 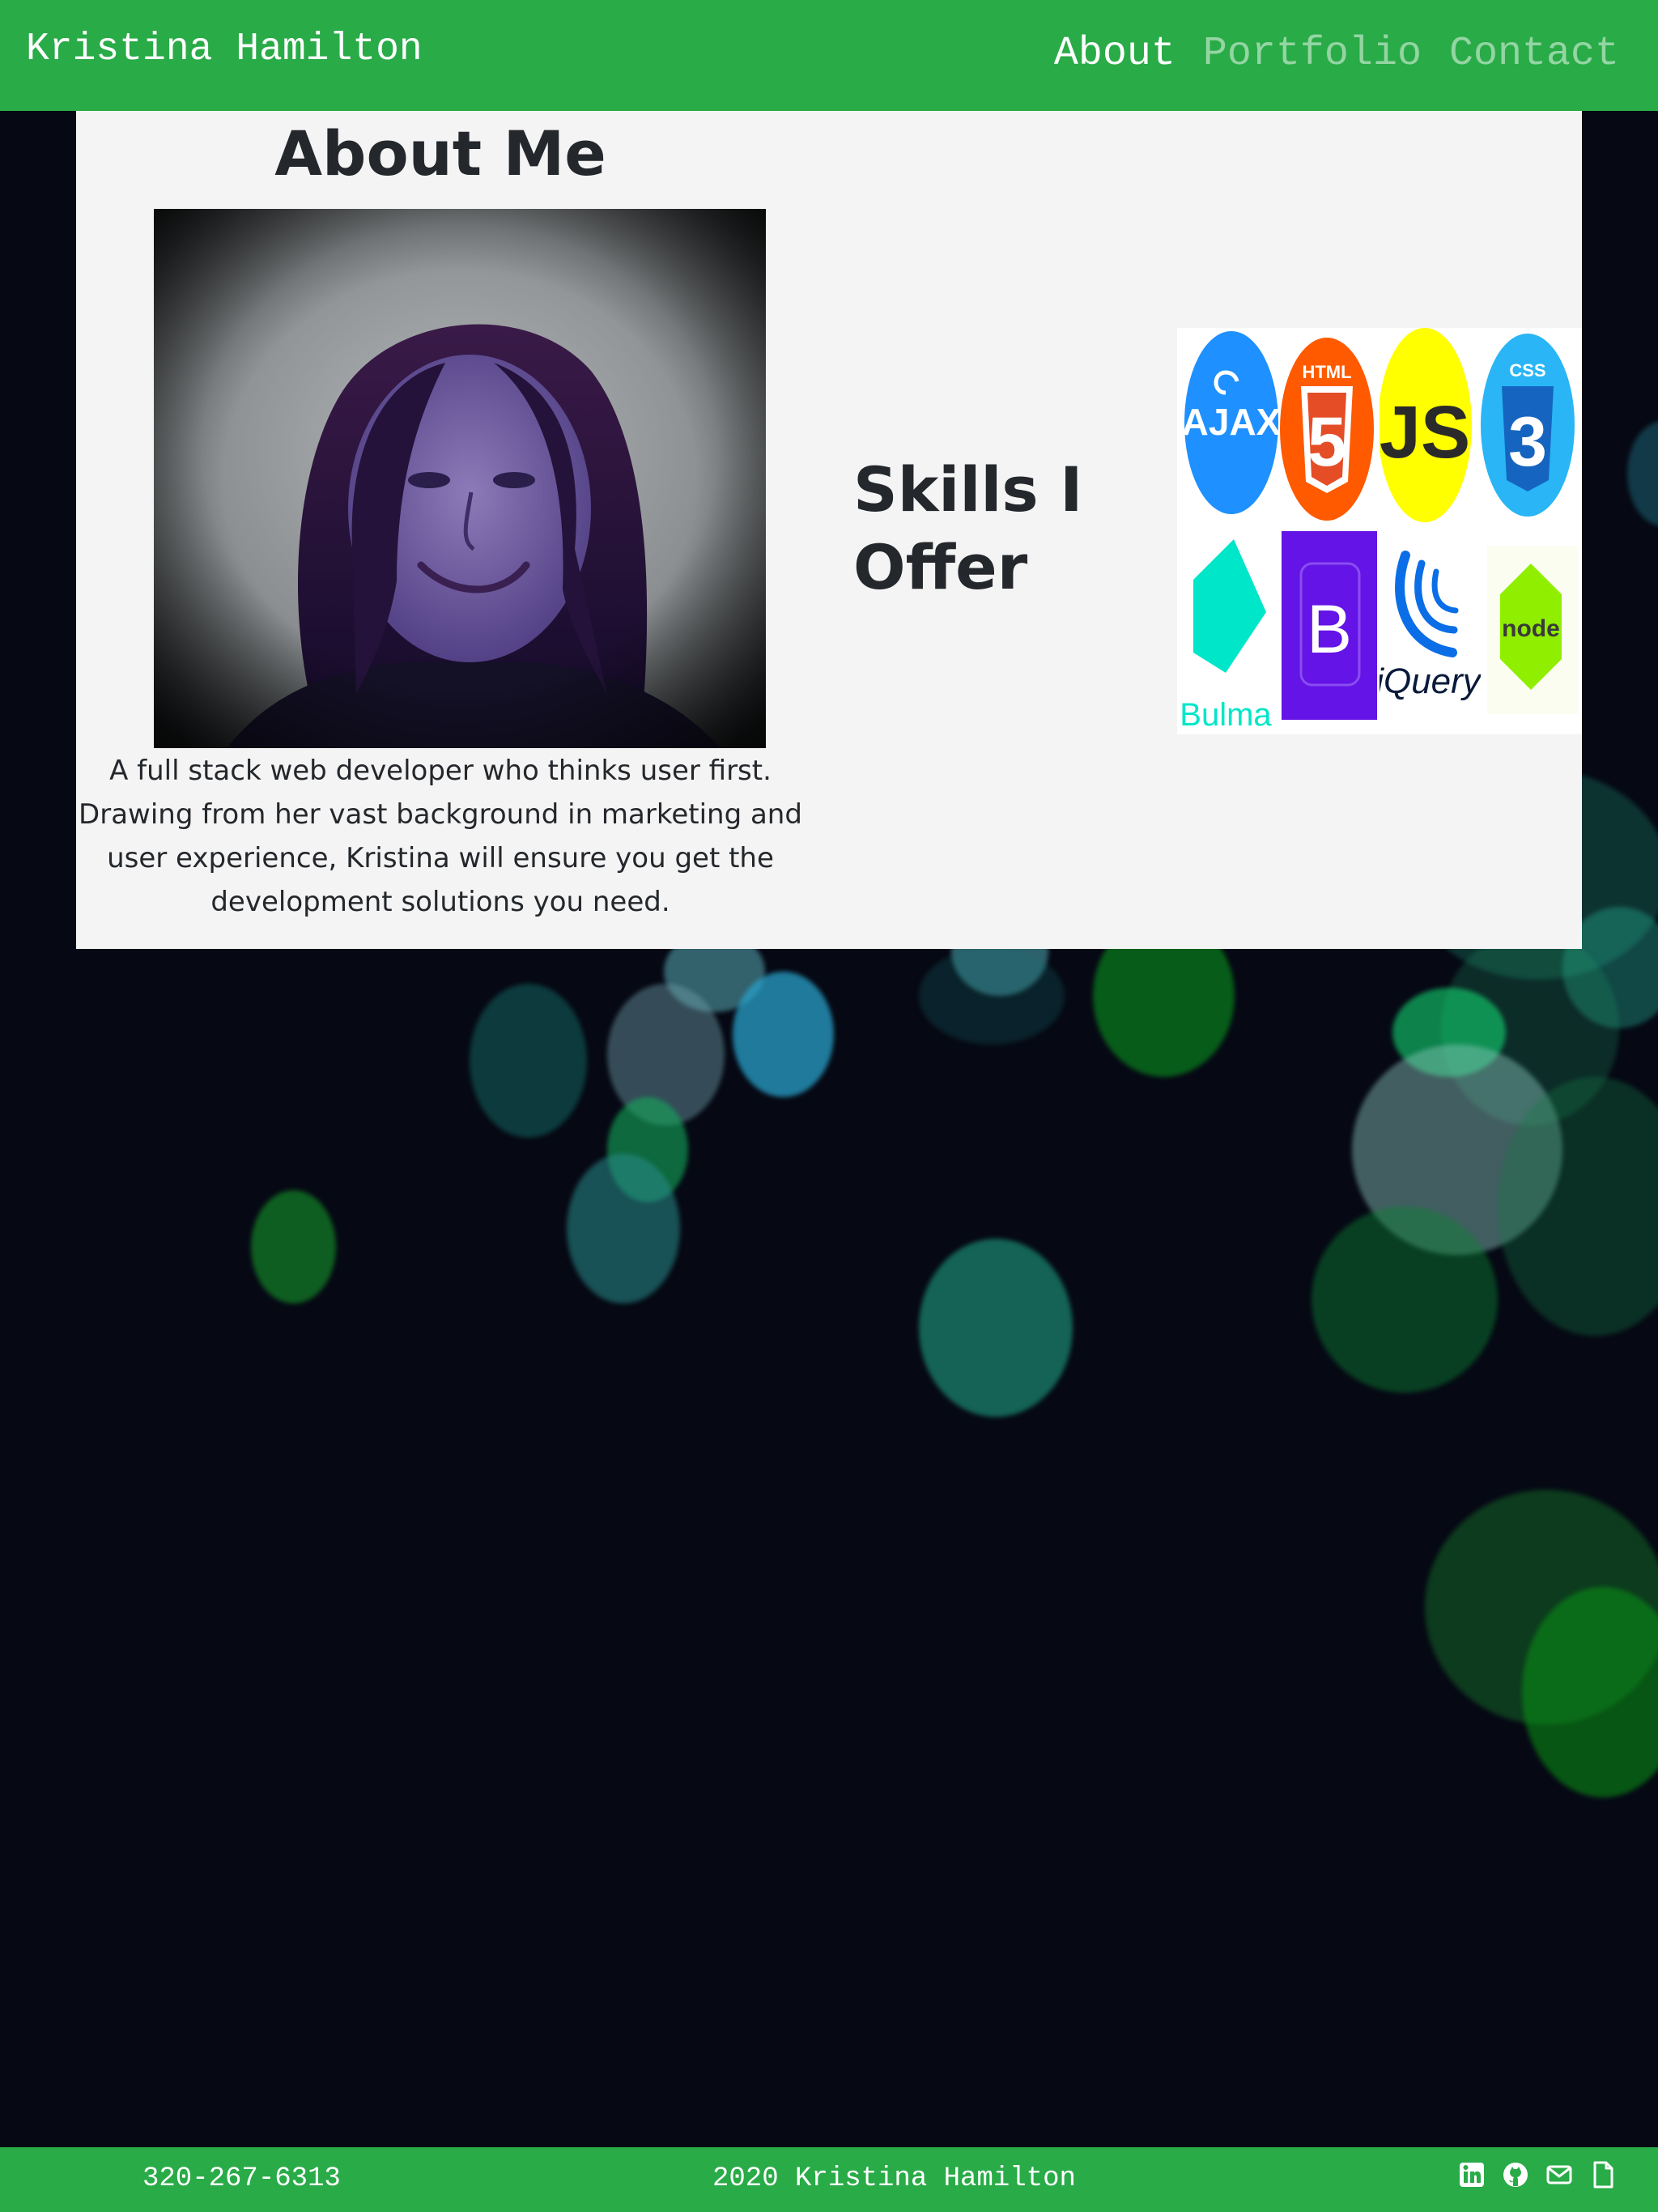 What do you see at coordinates (241, 2179) in the screenshot?
I see `footer-phone: 320-267-6313` at bounding box center [241, 2179].